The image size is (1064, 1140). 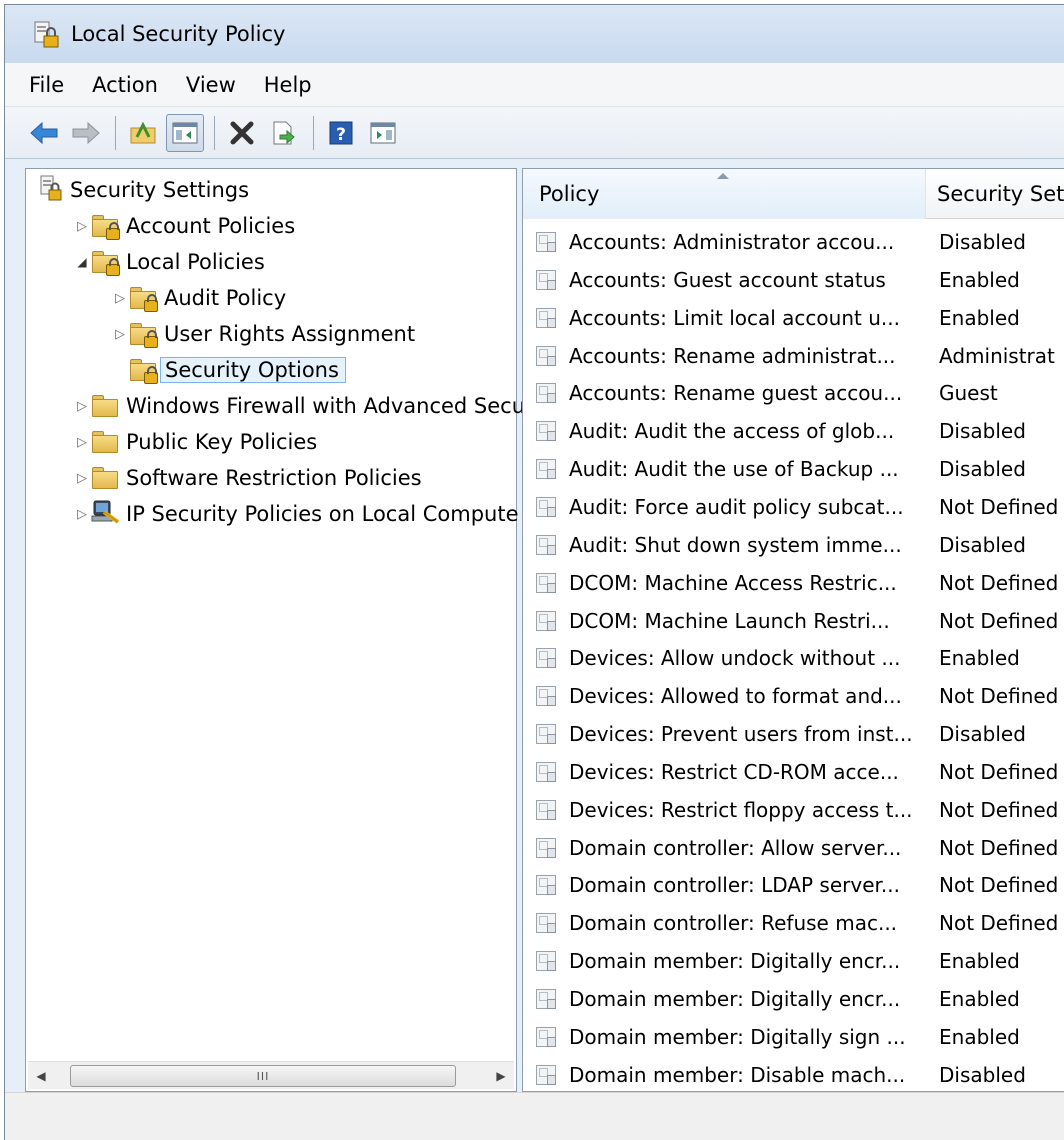 I want to click on scroll-right-arrow: ▶, so click(x=501, y=1076).